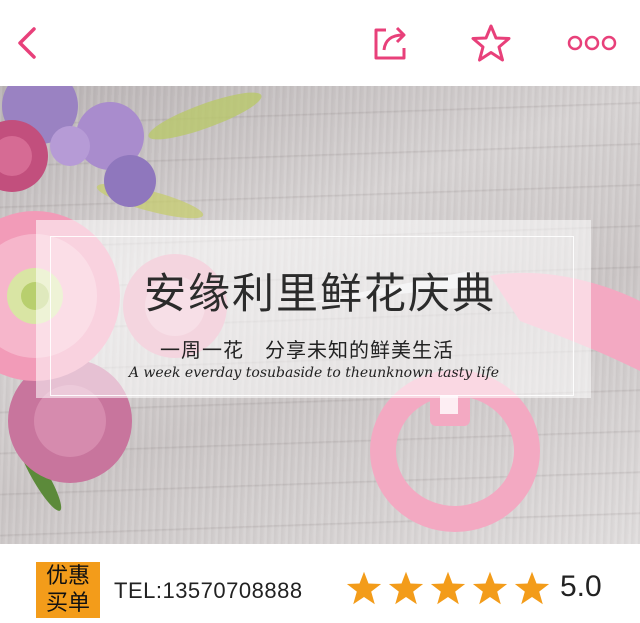 The width and height of the screenshot is (640, 623). I want to click on chevron-left-icon, so click(27, 43).